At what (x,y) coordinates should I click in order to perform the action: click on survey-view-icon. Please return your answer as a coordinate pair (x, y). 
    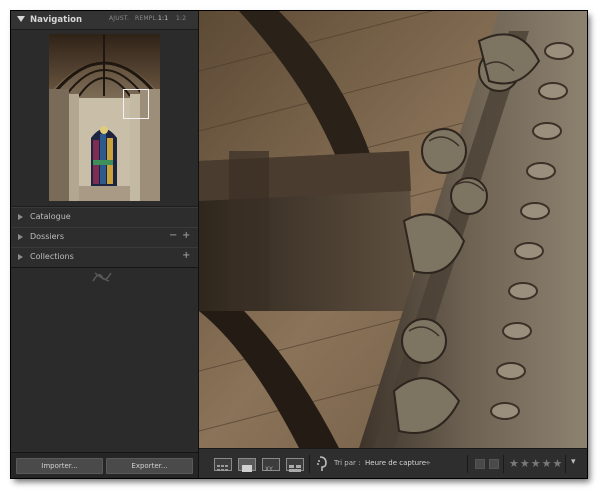
    Looking at the image, I should click on (295, 465).